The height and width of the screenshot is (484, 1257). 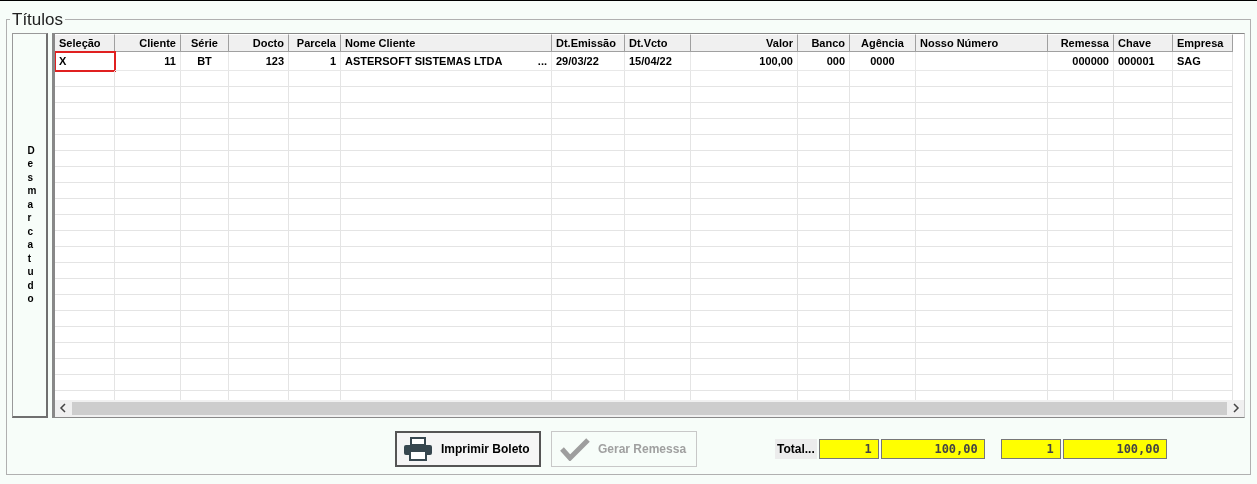 What do you see at coordinates (883, 61) in the screenshot?
I see `table-cell: 0000` at bounding box center [883, 61].